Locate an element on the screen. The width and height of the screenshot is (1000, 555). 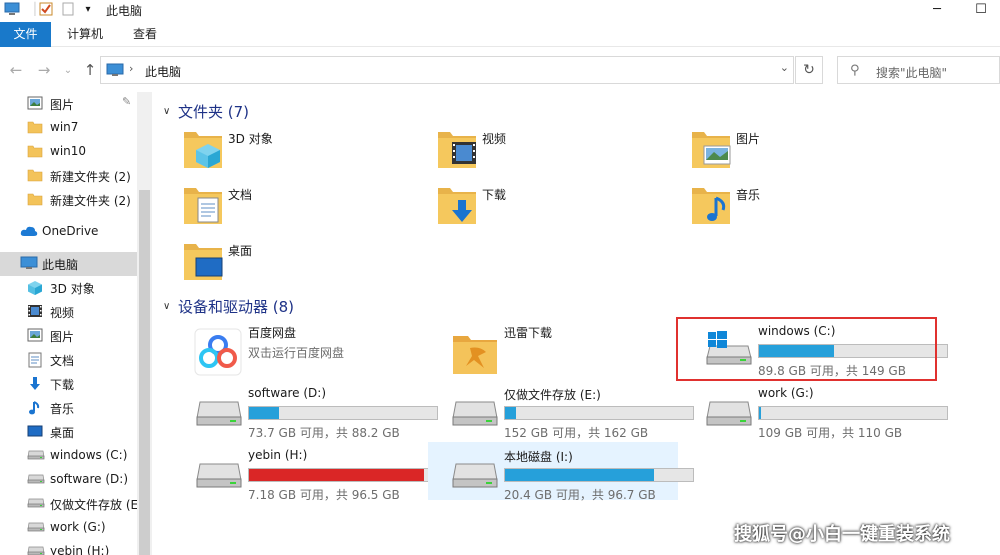
title-bar: │ ▾ 此电脑 ─ ☐ is located at coordinates (500, 10).